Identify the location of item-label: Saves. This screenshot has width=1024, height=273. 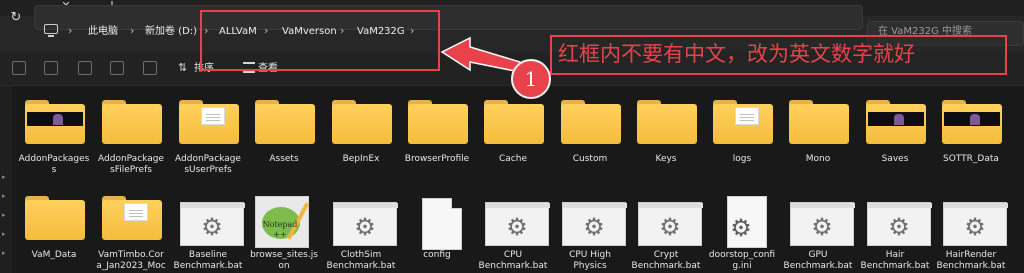
(895, 159).